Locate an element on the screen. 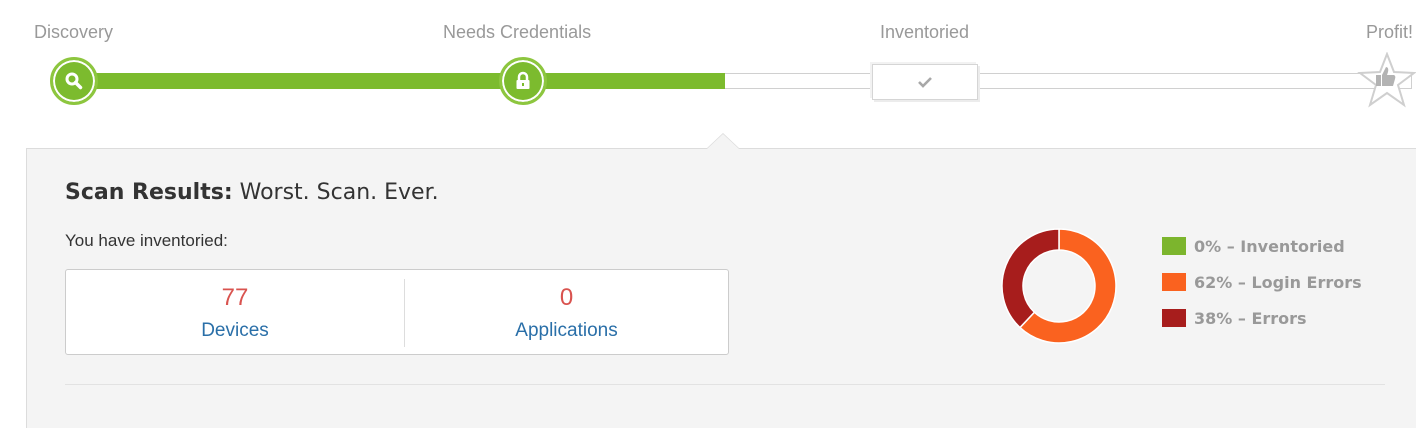  step-label-discovery: Discovery is located at coordinates (74, 32).